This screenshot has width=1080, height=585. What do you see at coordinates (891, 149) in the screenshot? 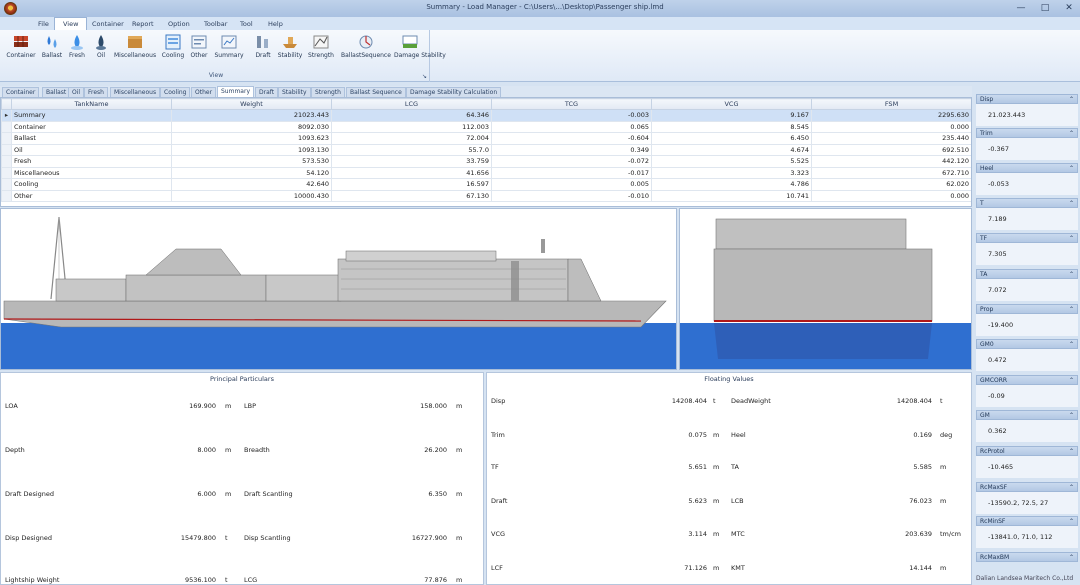
I see `cell-fsm: 692.510` at bounding box center [891, 149].